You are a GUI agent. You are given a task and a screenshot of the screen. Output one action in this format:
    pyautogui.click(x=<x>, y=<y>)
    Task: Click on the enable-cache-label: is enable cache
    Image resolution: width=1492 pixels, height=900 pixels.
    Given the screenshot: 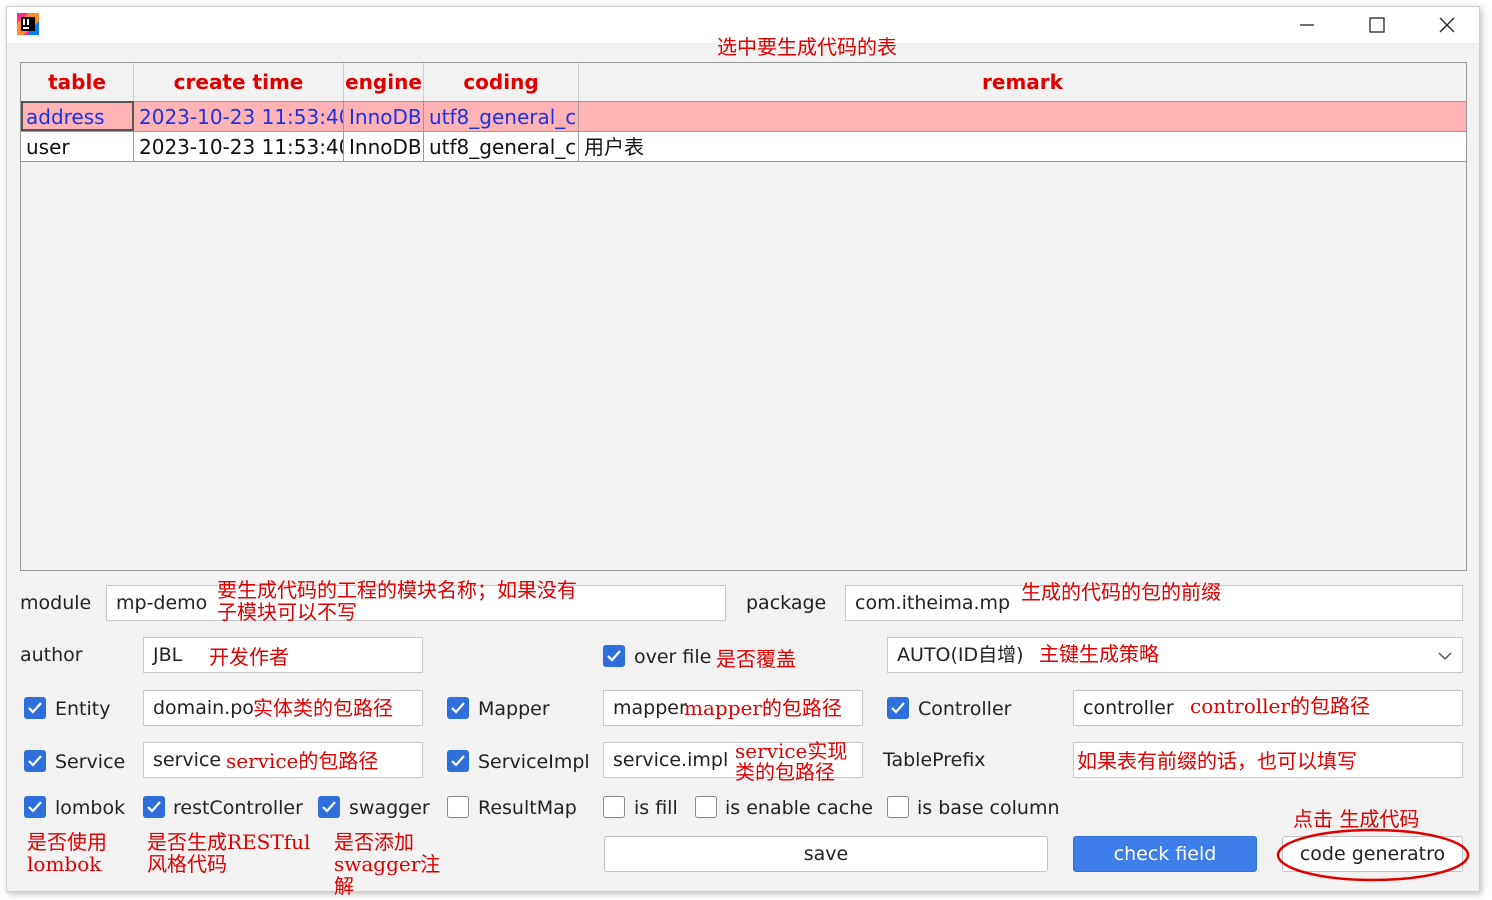 What is the action you would take?
    pyautogui.click(x=799, y=808)
    